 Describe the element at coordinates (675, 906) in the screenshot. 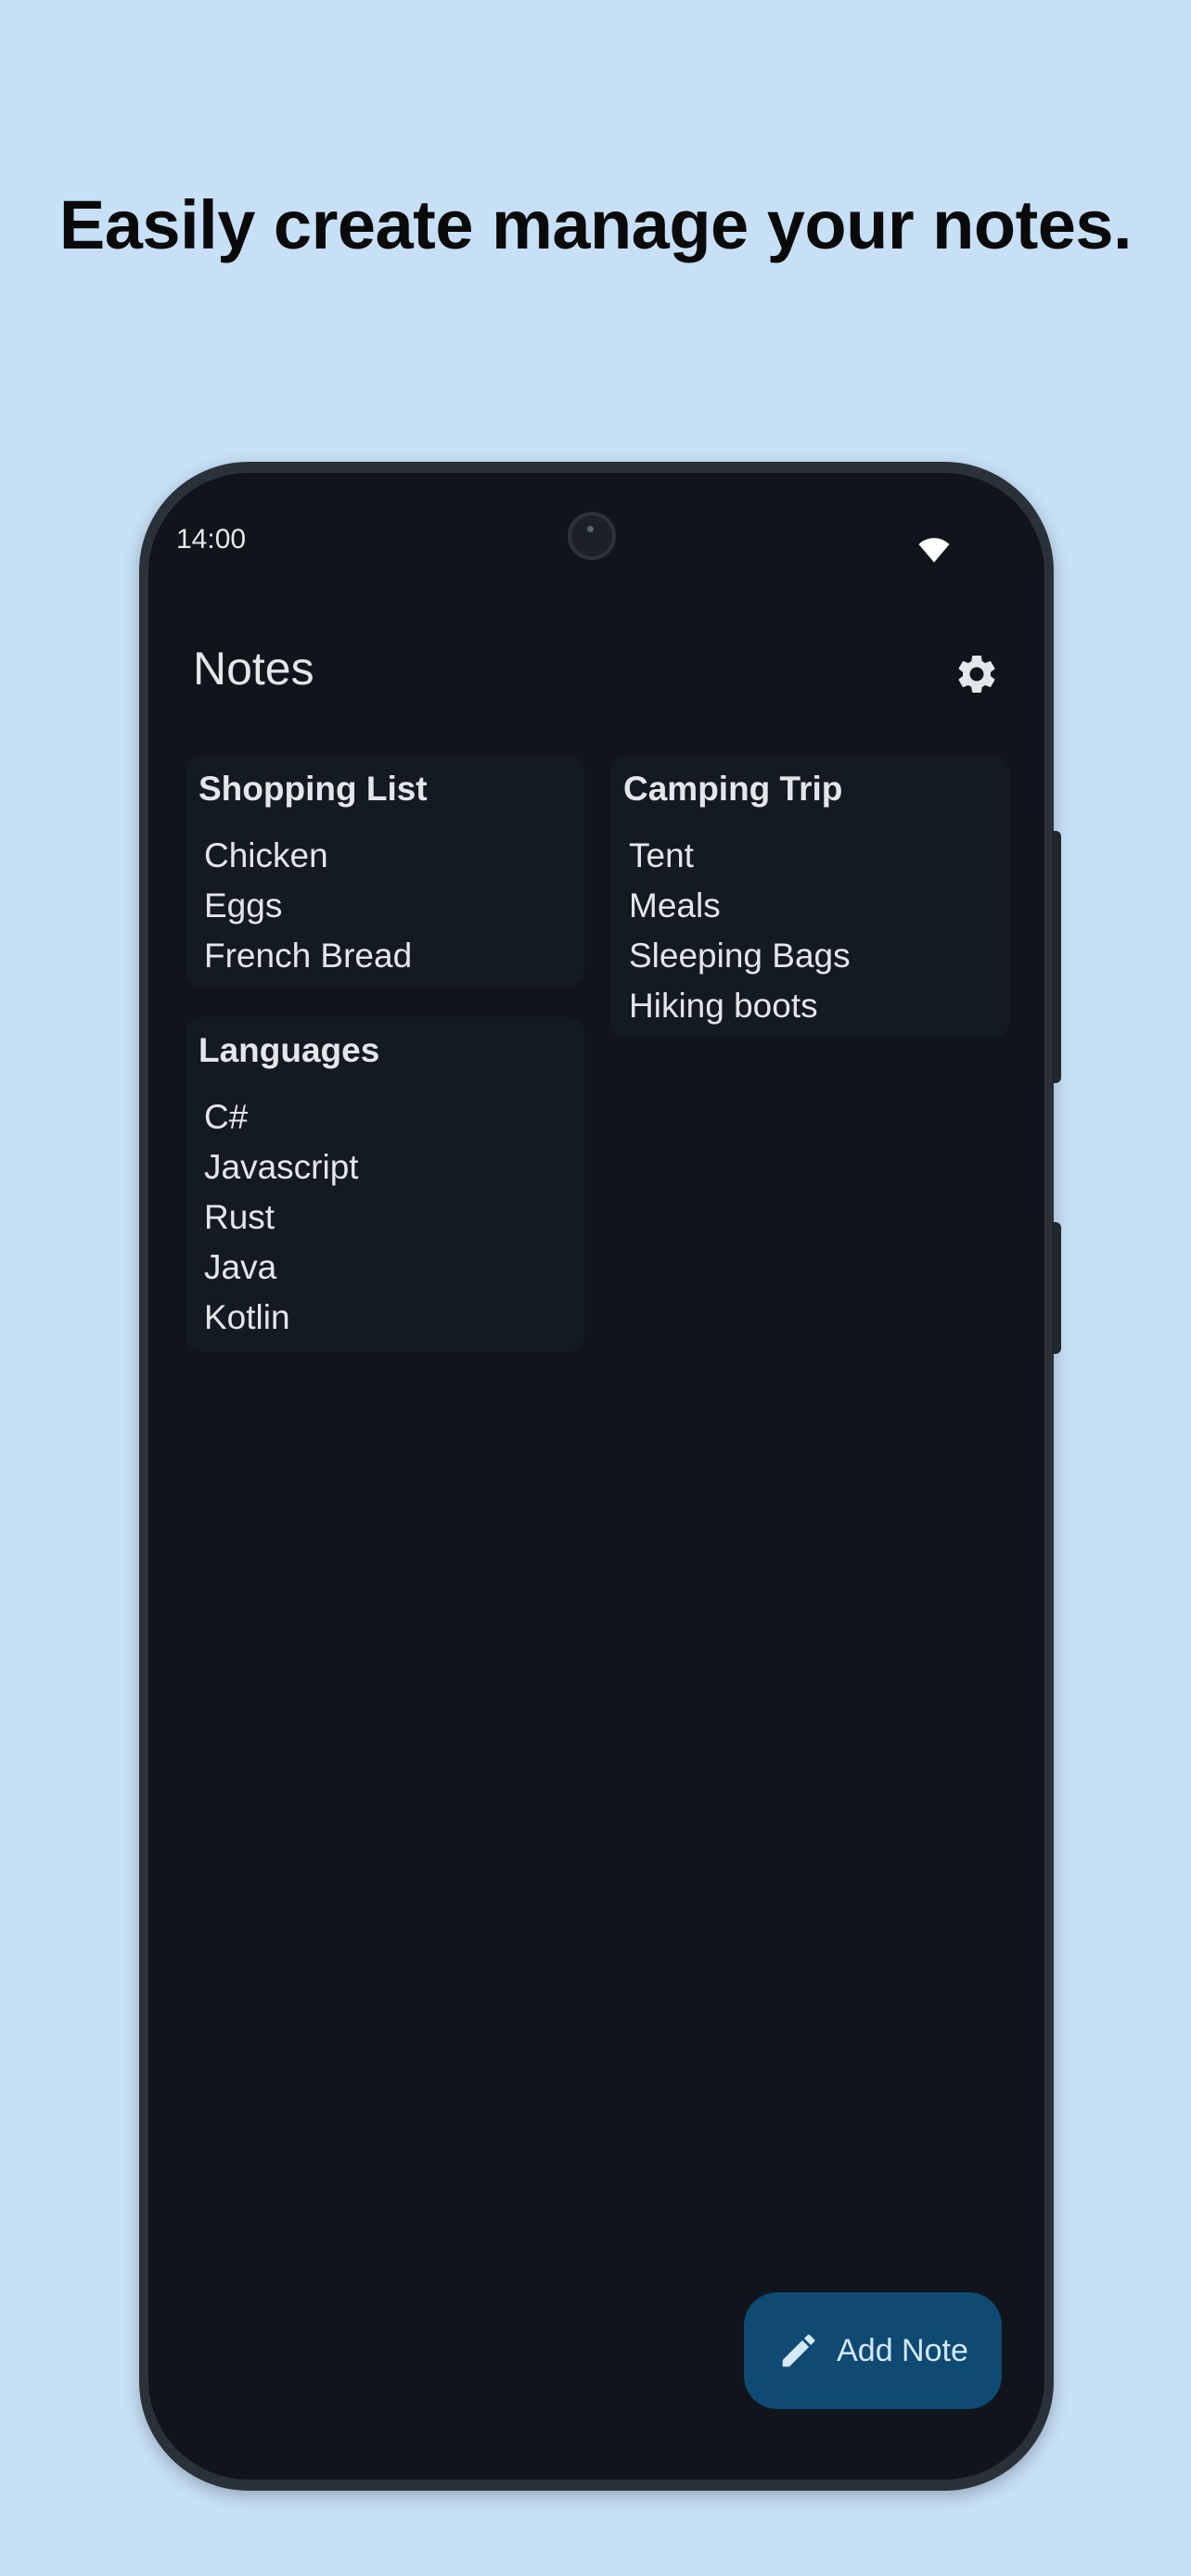

I see `note-line: Meals` at that location.